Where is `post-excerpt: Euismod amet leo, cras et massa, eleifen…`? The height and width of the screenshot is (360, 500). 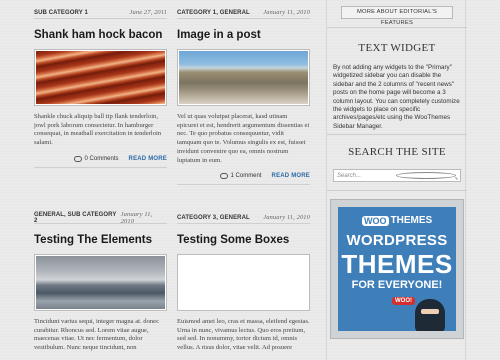 post-excerpt: Euismod amet leo, cras et massa, eleifen… is located at coordinates (243, 335).